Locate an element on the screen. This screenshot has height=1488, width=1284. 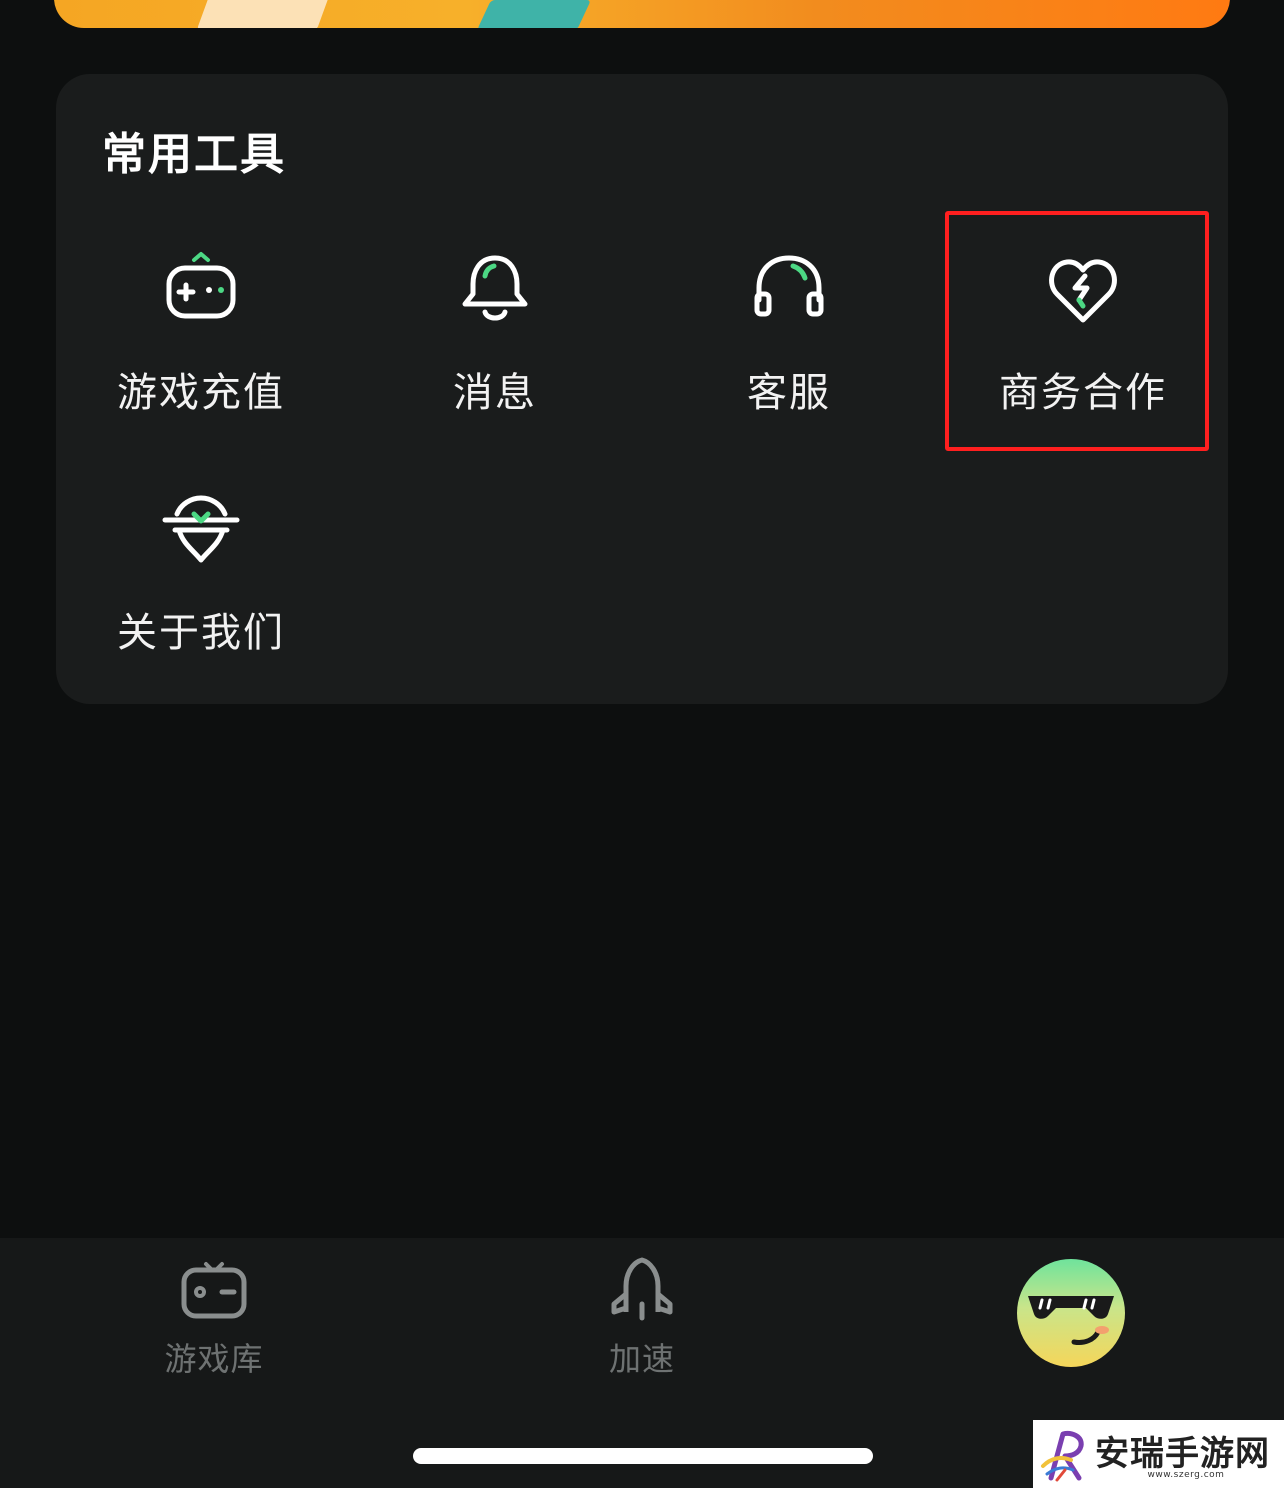
highlight-box is located at coordinates (1077, 331).